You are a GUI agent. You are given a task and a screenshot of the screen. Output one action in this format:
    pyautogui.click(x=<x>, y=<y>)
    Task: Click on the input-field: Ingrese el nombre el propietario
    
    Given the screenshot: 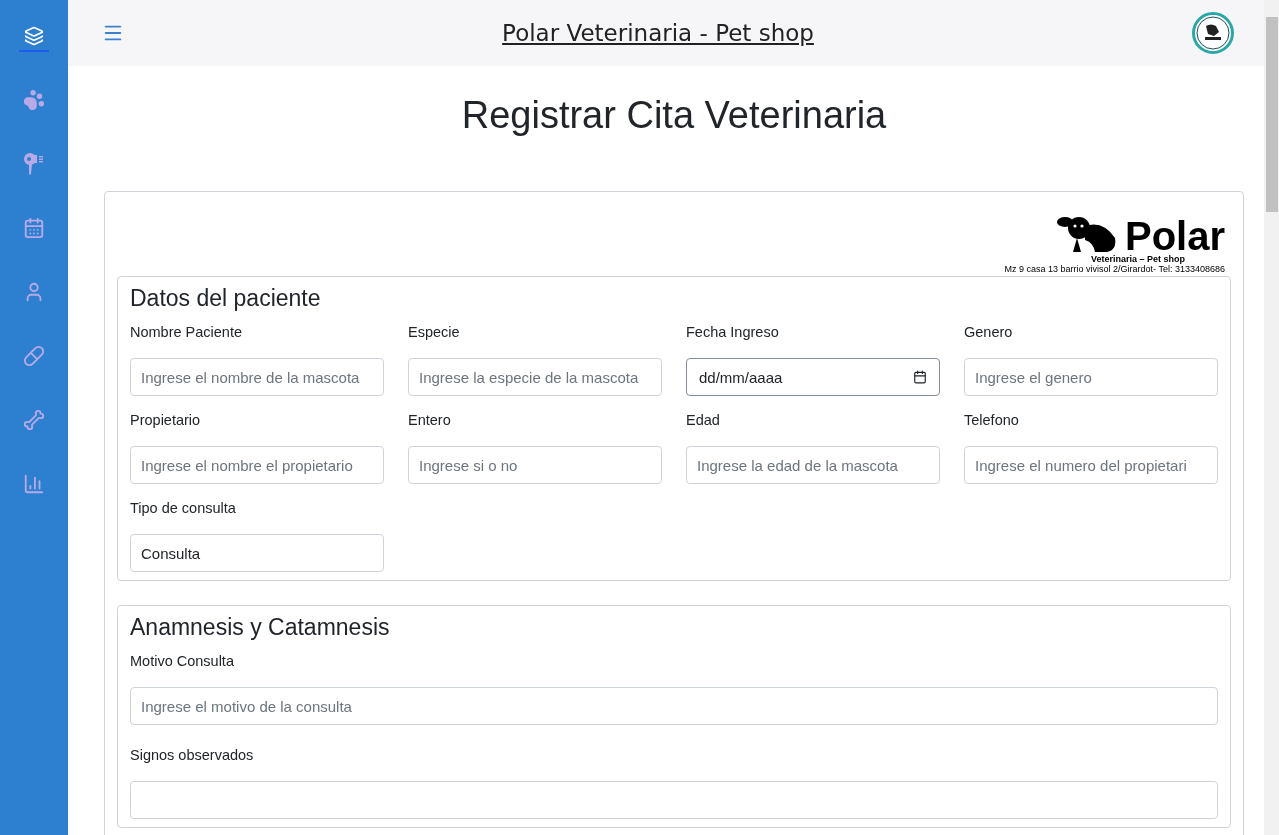 What is the action you would take?
    pyautogui.click(x=257, y=465)
    